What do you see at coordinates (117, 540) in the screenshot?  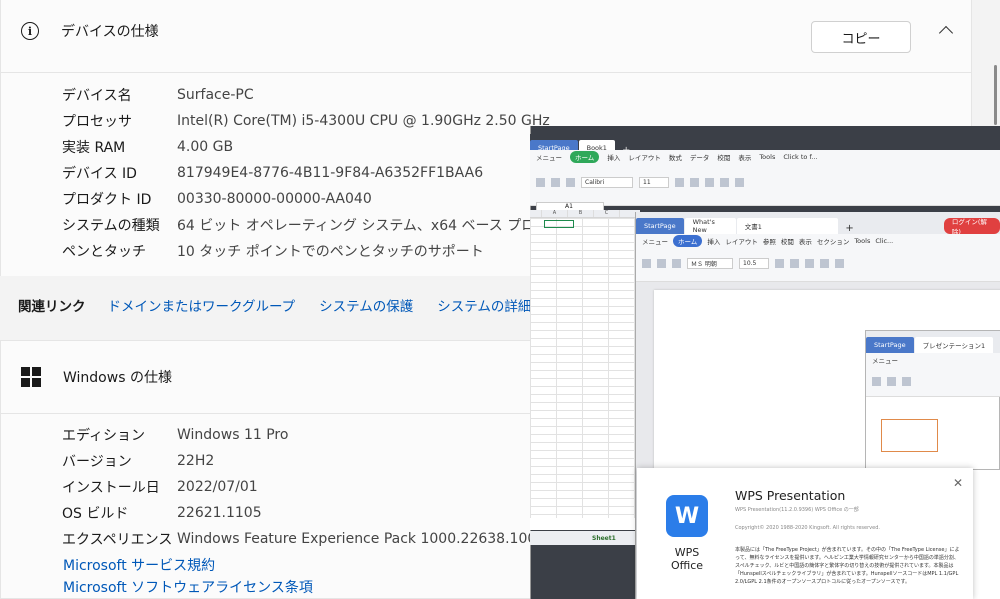 I see `spec-key: エクスペリエンス` at bounding box center [117, 540].